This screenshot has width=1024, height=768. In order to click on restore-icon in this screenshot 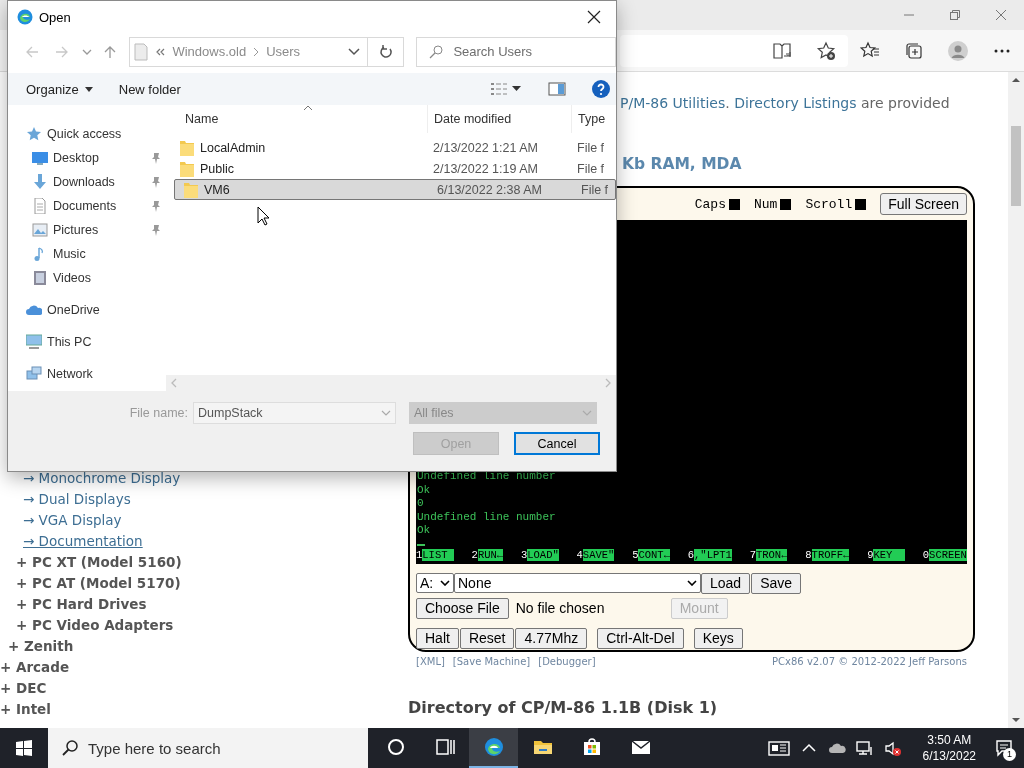, I will do `click(955, 15)`.